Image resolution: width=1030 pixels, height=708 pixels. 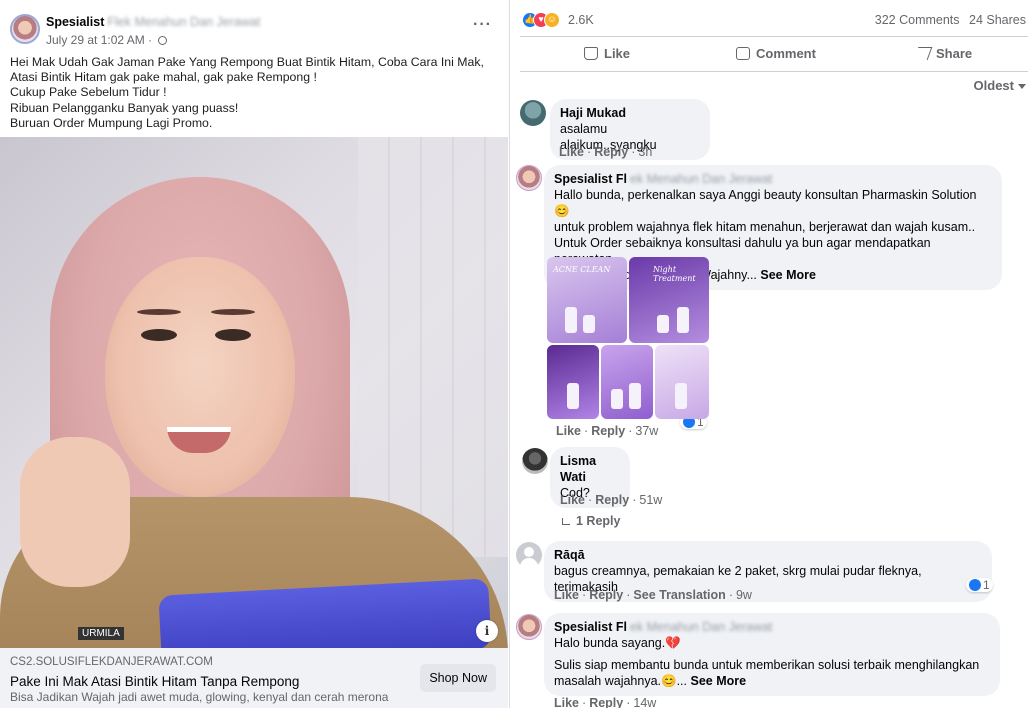 I want to click on page-name-blurred: Flek Menahun Dan Jerawat, so click(x=184, y=22).